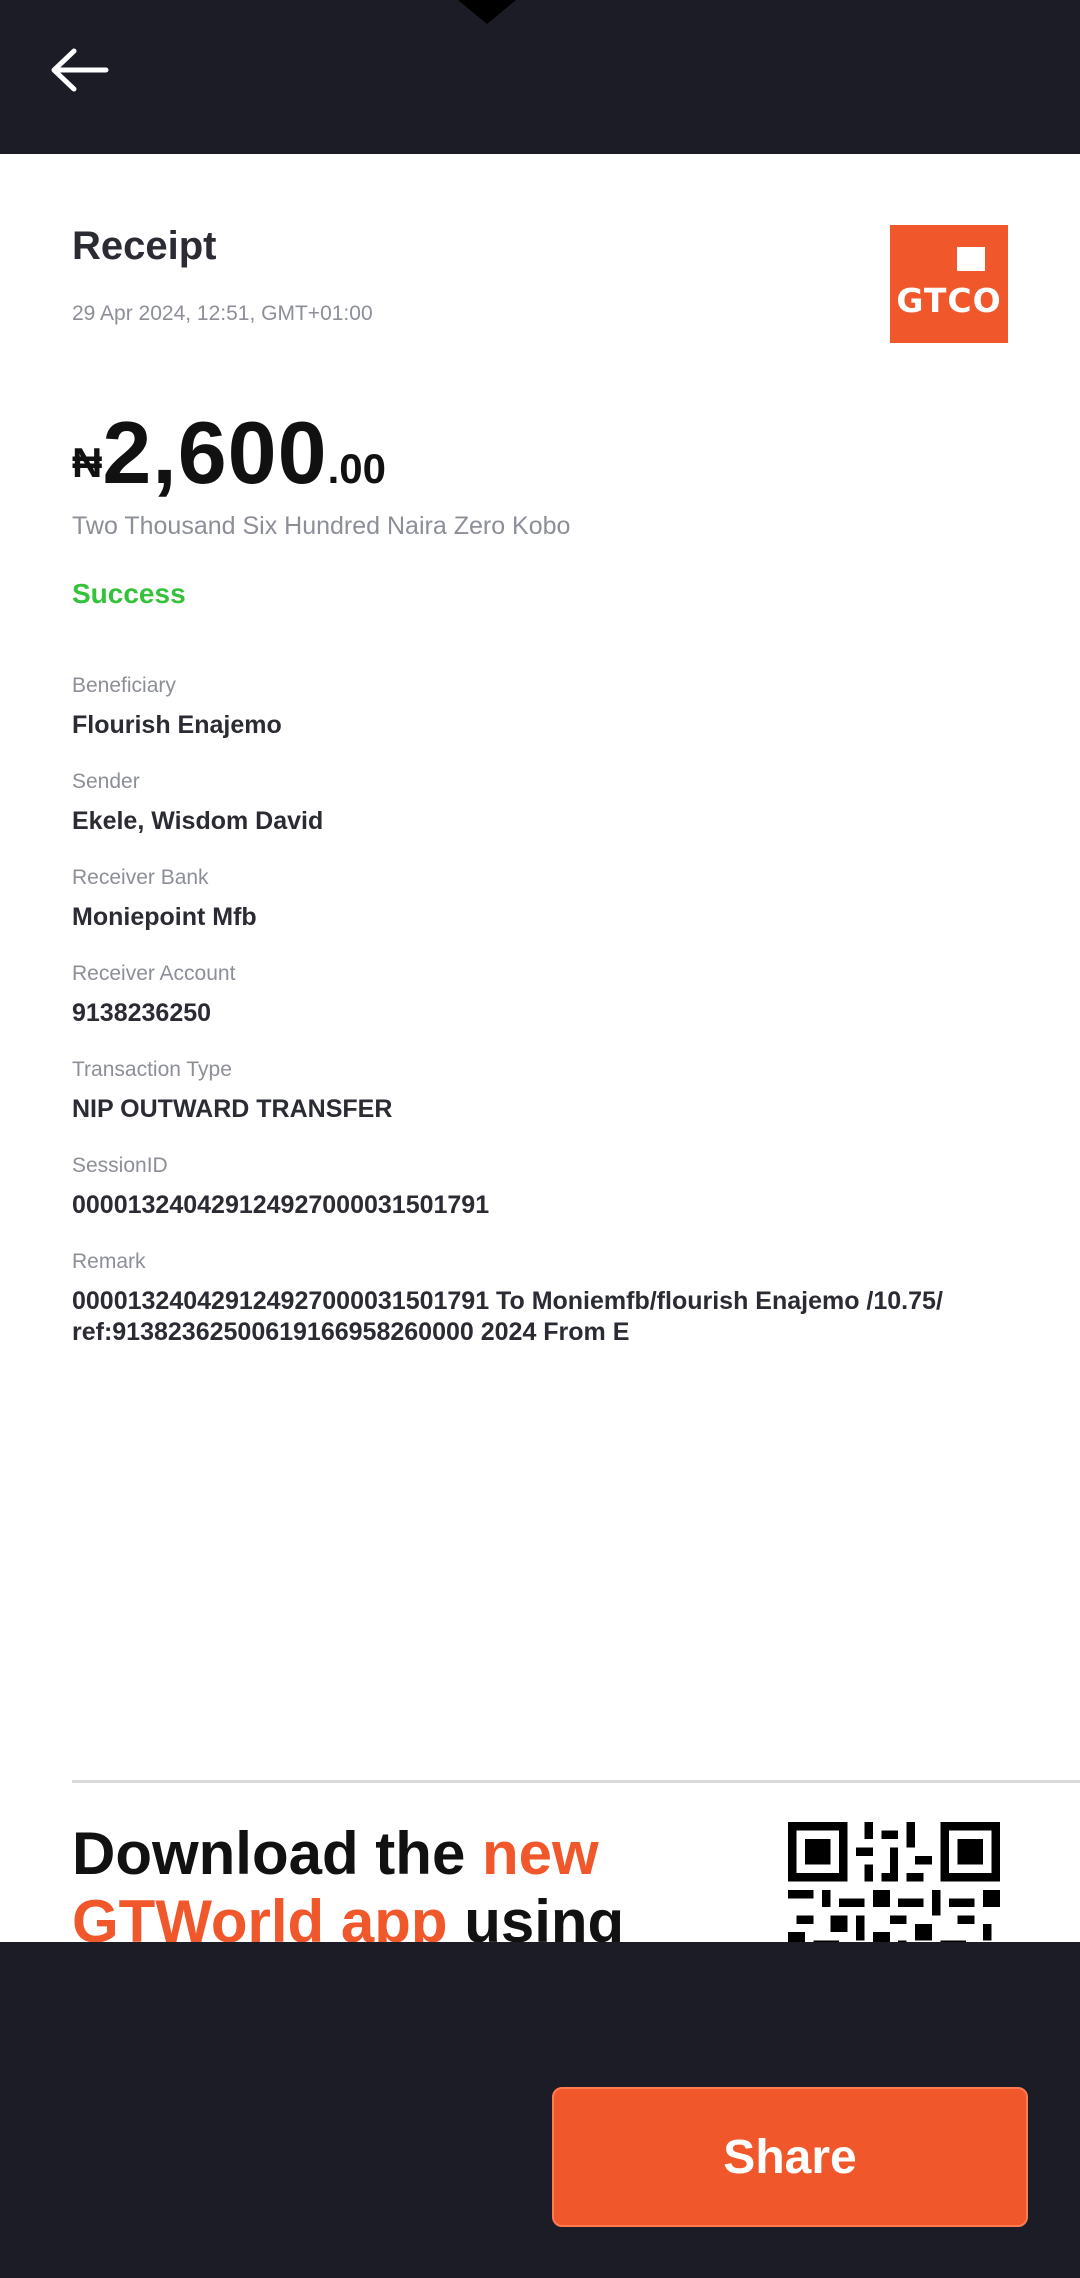 This screenshot has height=2278, width=1080. What do you see at coordinates (154, 973) in the screenshot?
I see `field-label: Receiver Account` at bounding box center [154, 973].